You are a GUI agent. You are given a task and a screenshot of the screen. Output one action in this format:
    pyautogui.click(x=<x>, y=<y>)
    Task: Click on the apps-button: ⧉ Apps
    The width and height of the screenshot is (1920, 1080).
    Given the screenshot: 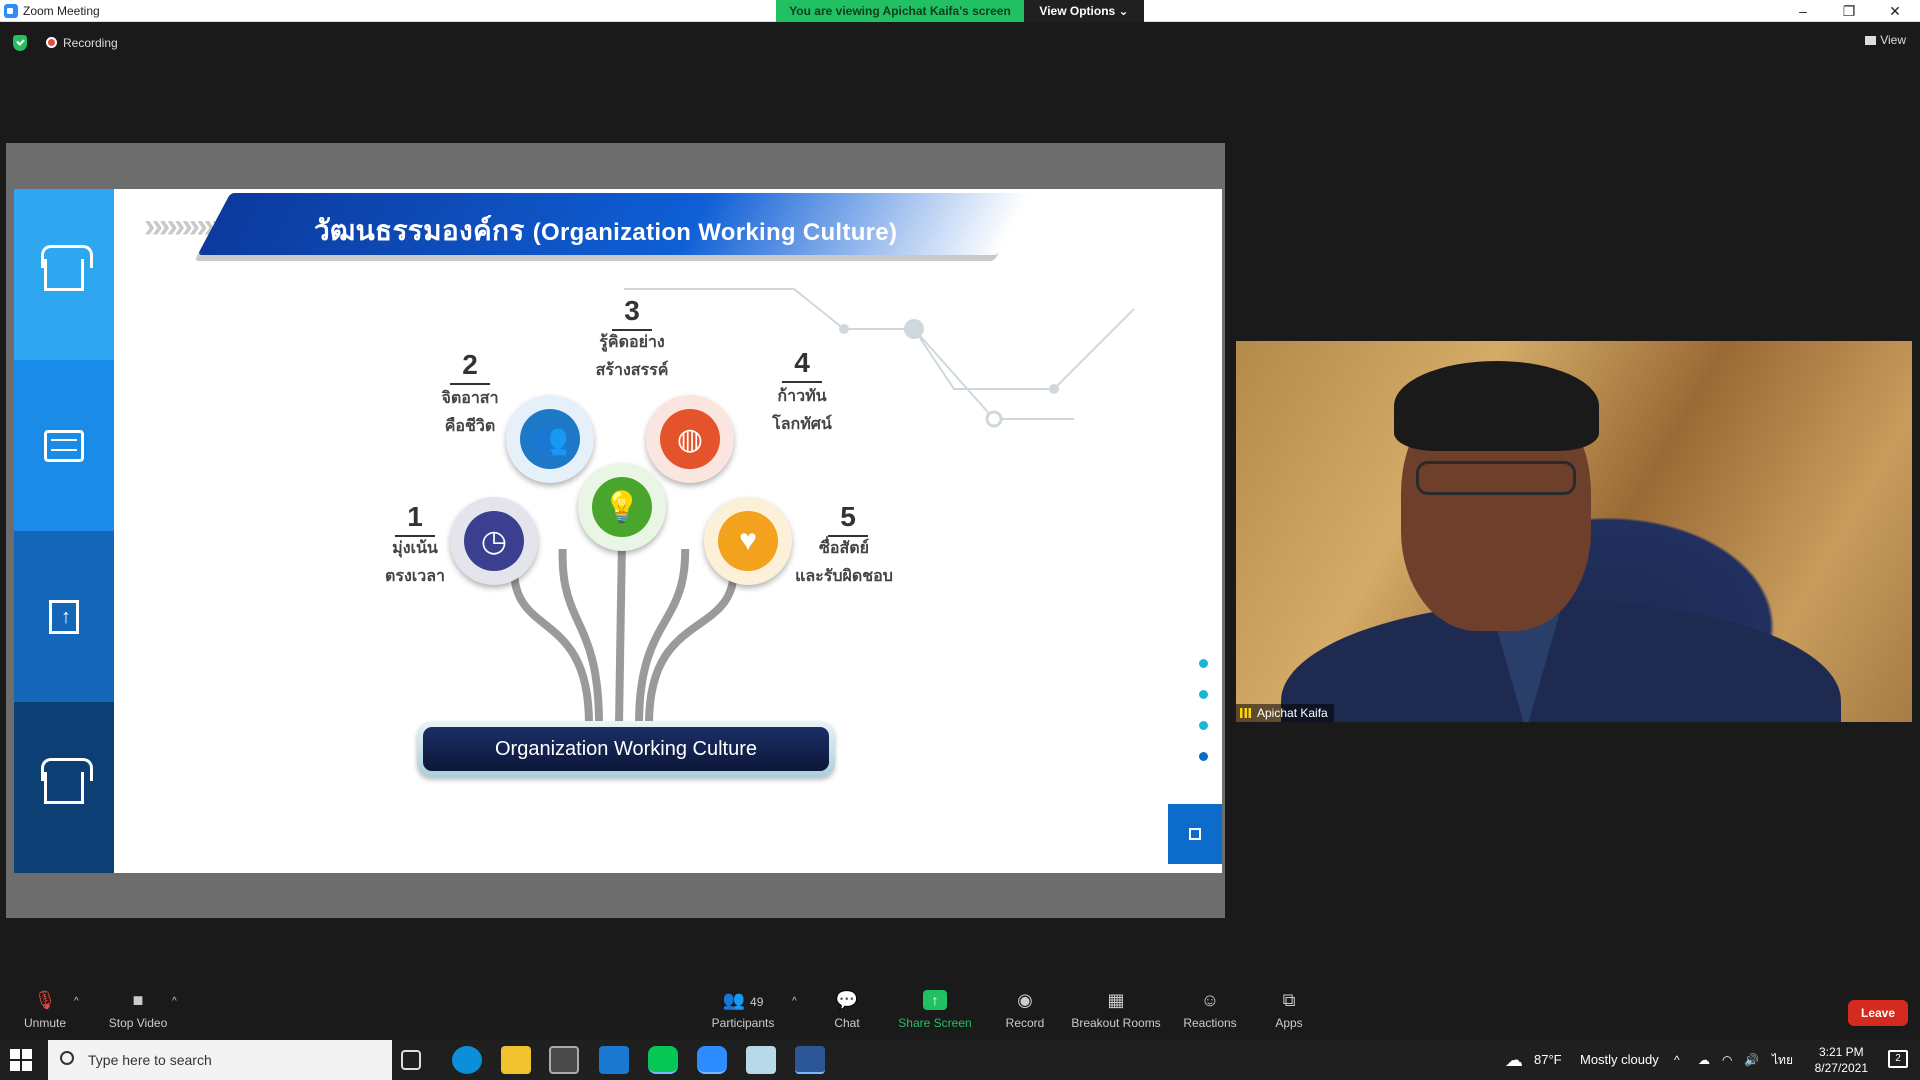 What is the action you would take?
    pyautogui.click(x=1289, y=1006)
    